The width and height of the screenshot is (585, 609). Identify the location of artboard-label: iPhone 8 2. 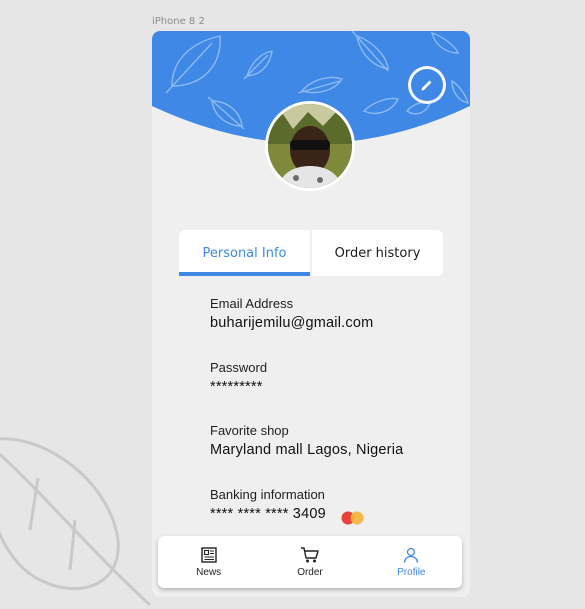
(178, 21).